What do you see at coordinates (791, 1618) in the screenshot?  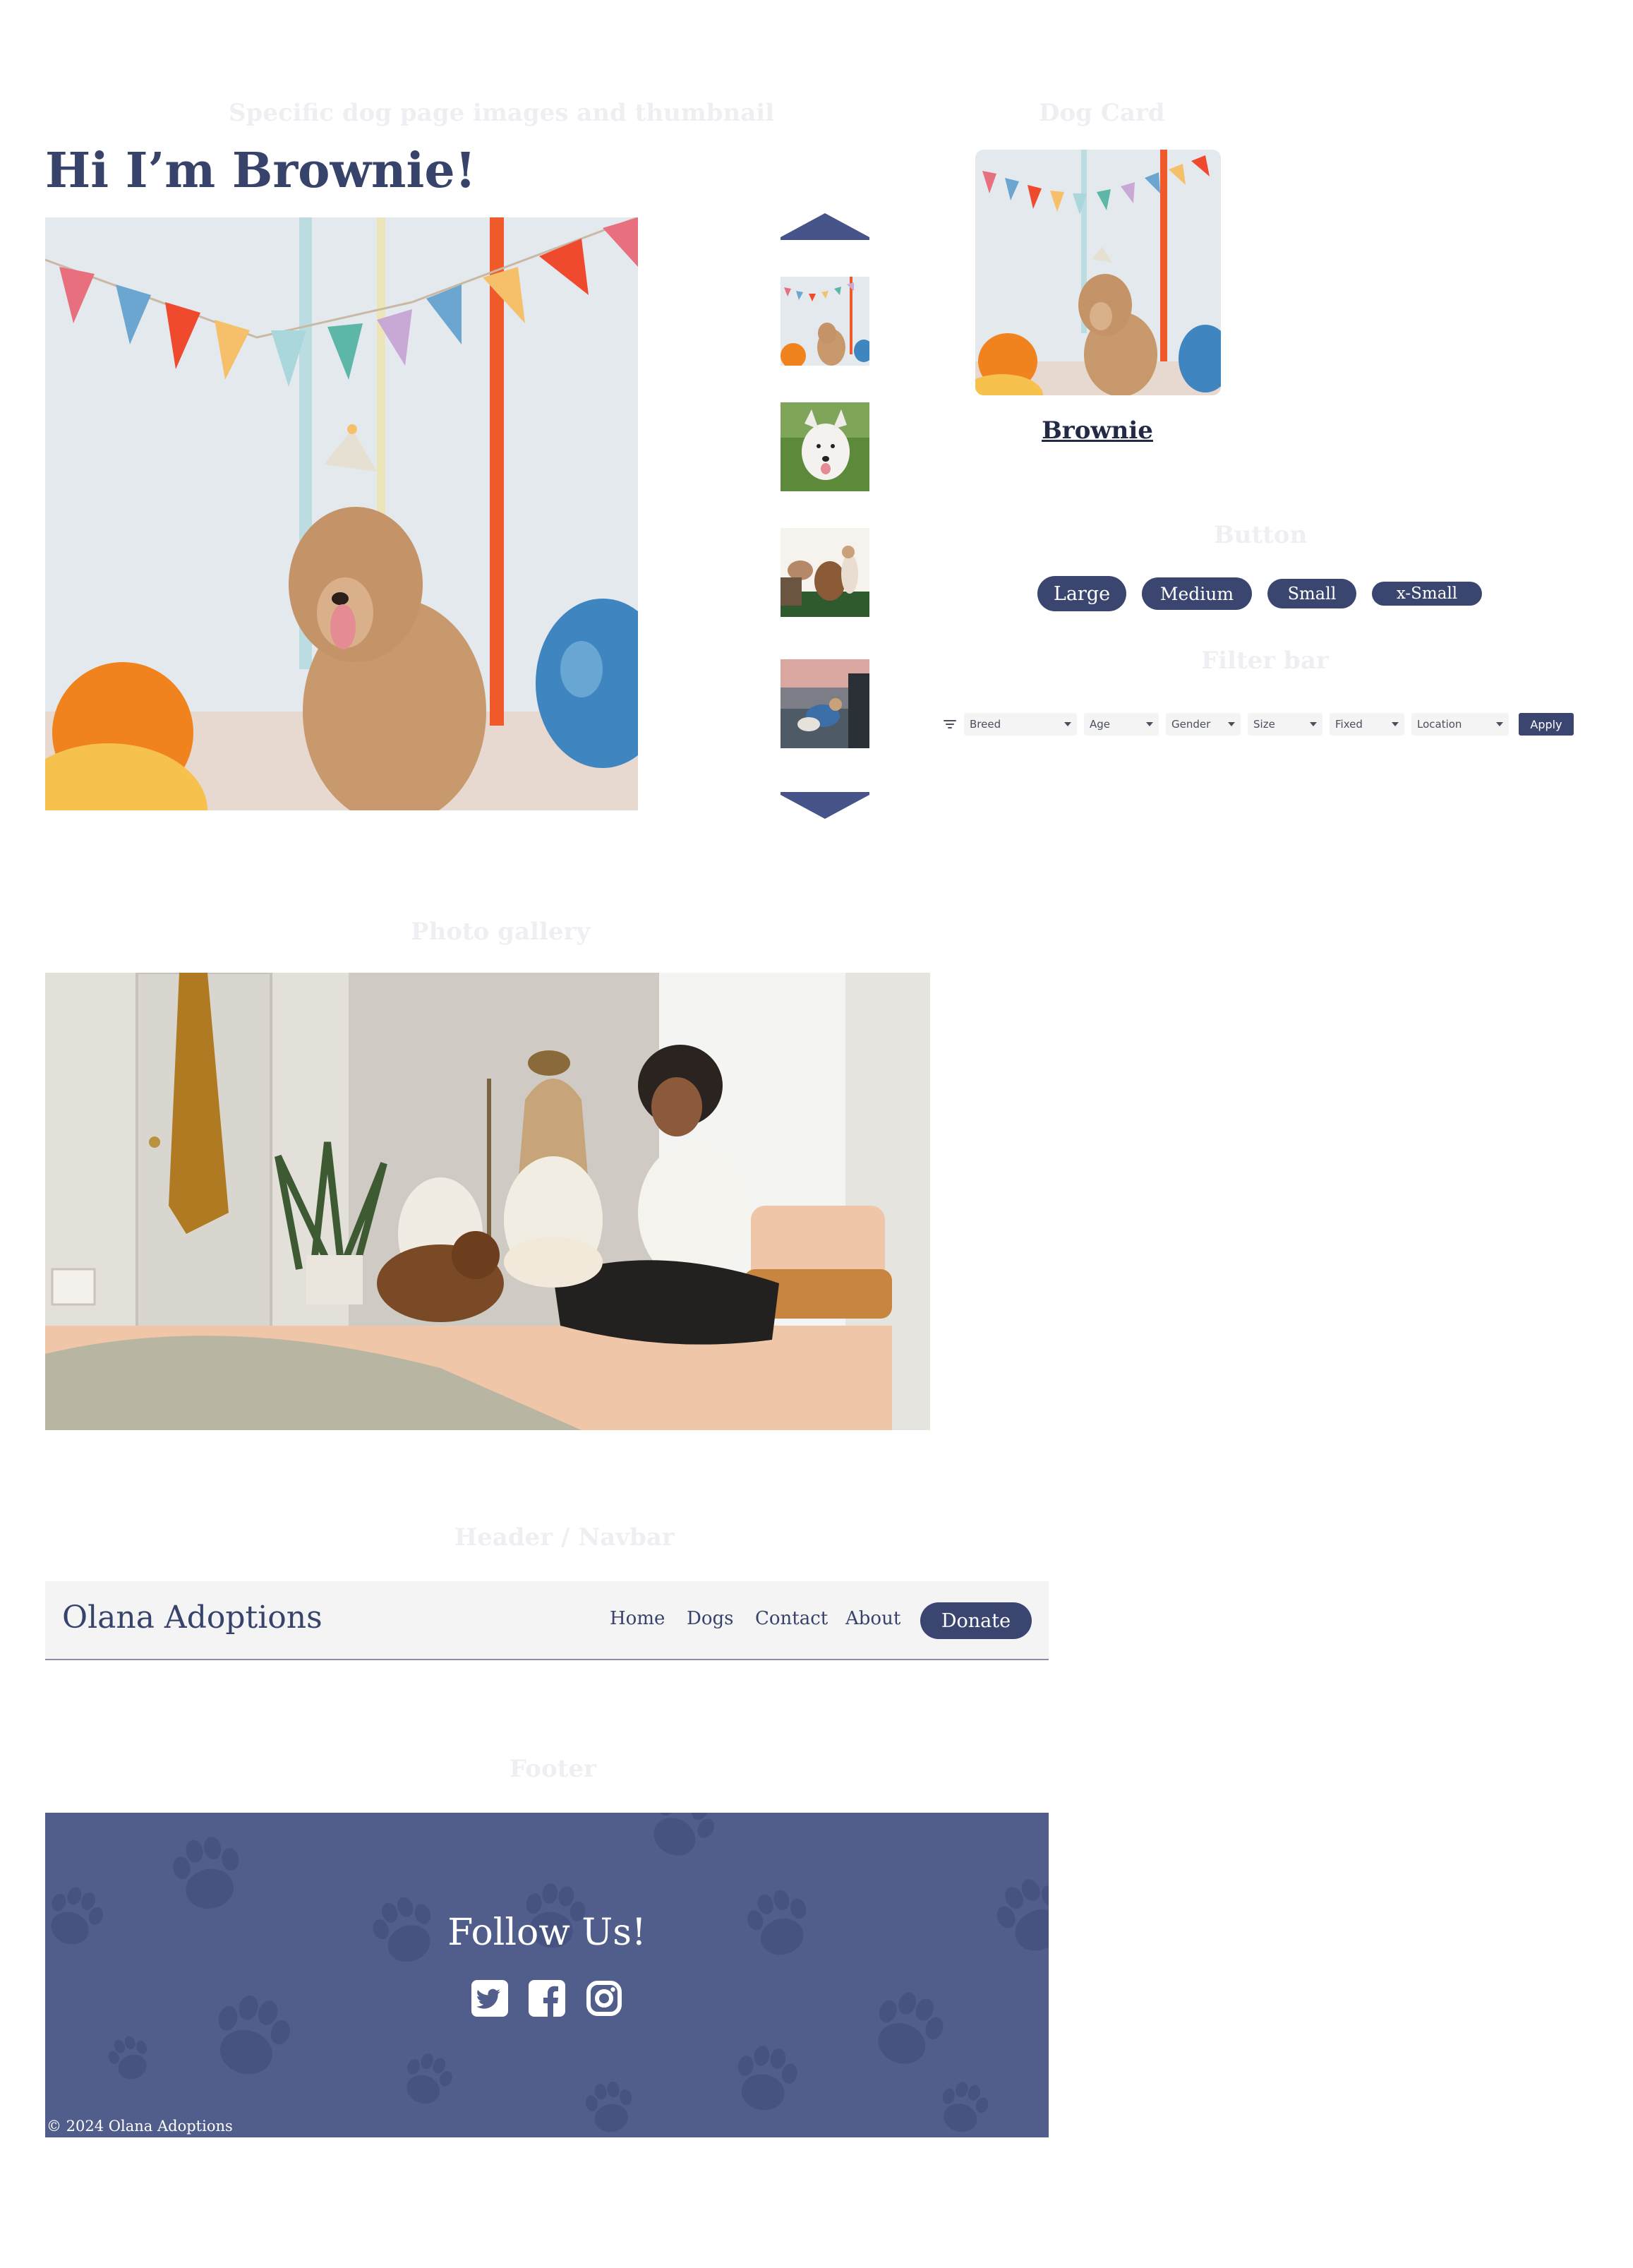 I see `nav-link-contact: Contact` at bounding box center [791, 1618].